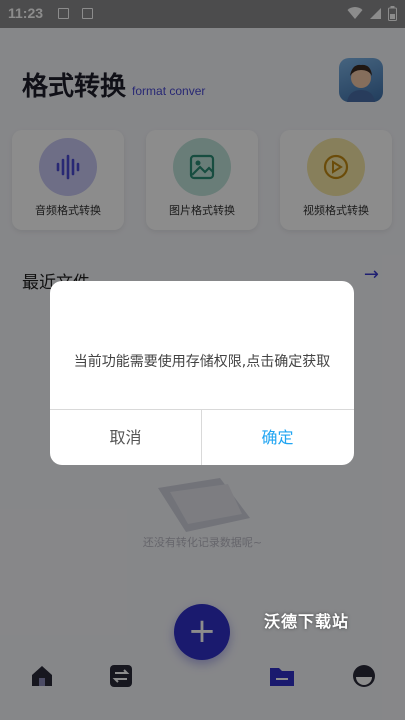 The height and width of the screenshot is (720, 405). Describe the element at coordinates (202, 362) in the screenshot. I see `dialog-message: 当前功能需要使用存储权限,点击确定获取` at that location.